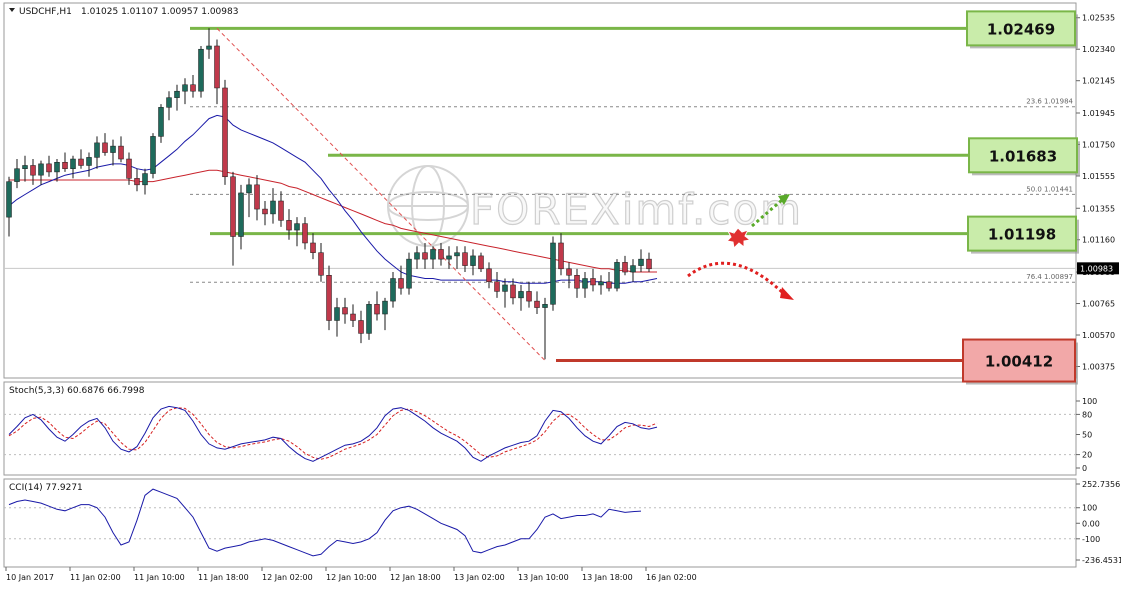  What do you see at coordinates (1096, 268) in the screenshot?
I see `current-price-label: 1.00983` at bounding box center [1096, 268].